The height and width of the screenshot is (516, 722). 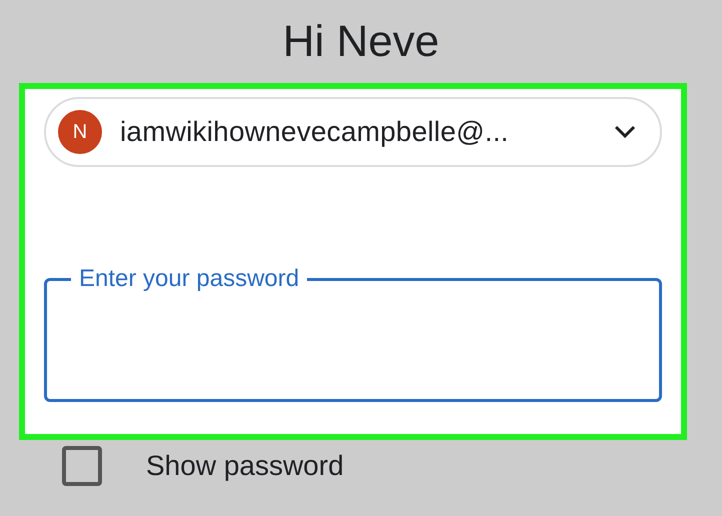 What do you see at coordinates (245, 466) in the screenshot?
I see `show-password-label: Show password` at bounding box center [245, 466].